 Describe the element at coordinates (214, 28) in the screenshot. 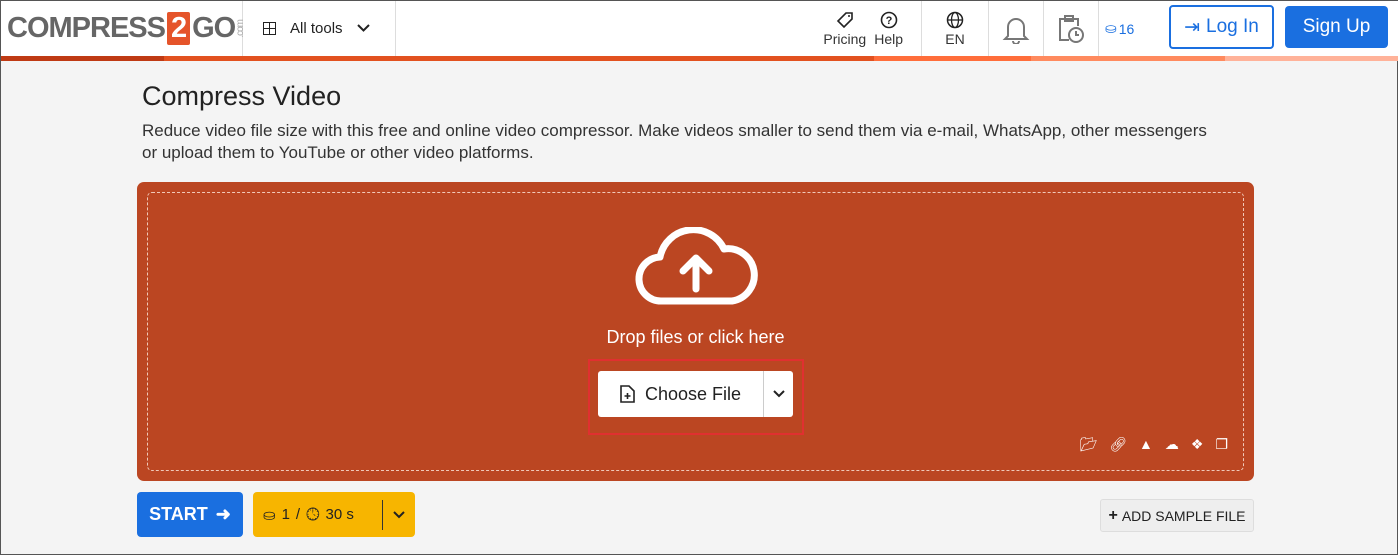

I see `logo-text-go: GO` at that location.